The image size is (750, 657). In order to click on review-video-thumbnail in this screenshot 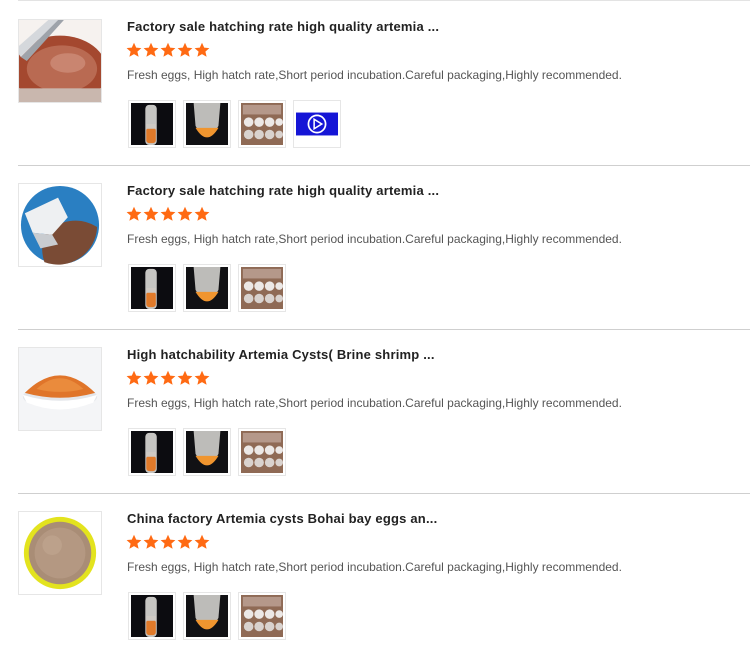, I will do `click(317, 124)`.